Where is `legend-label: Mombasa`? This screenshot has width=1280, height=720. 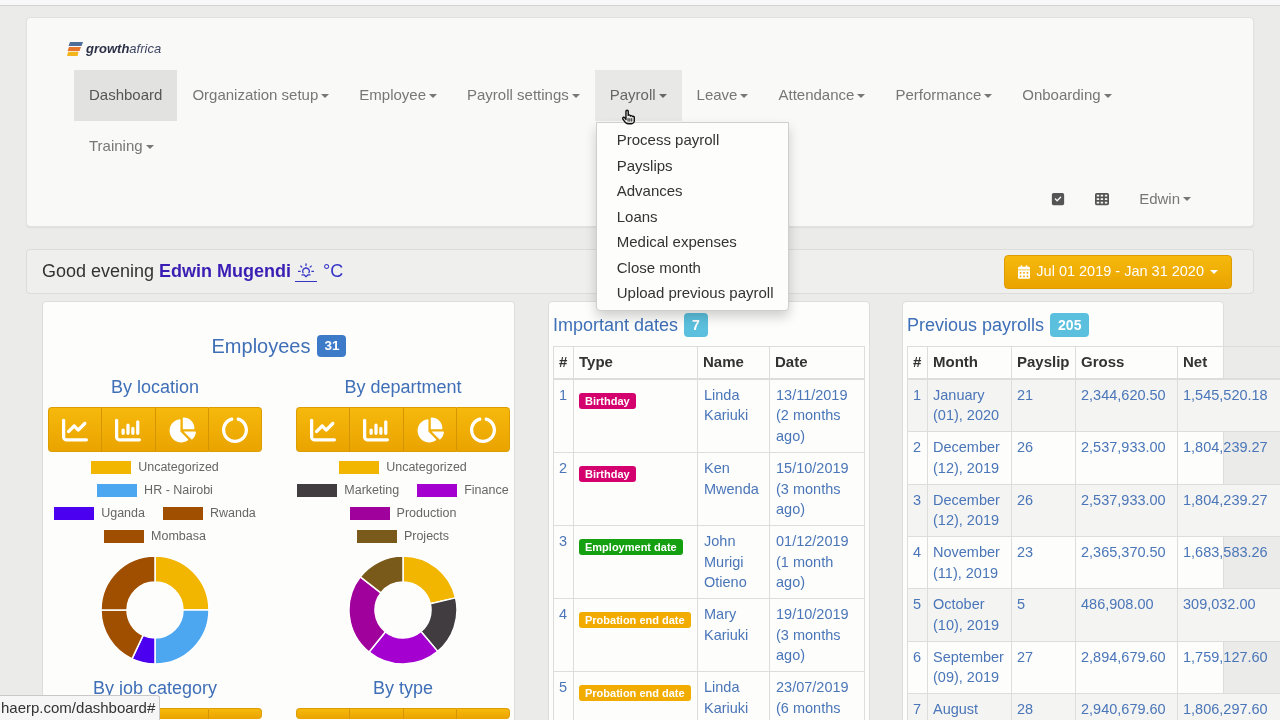 legend-label: Mombasa is located at coordinates (178, 537).